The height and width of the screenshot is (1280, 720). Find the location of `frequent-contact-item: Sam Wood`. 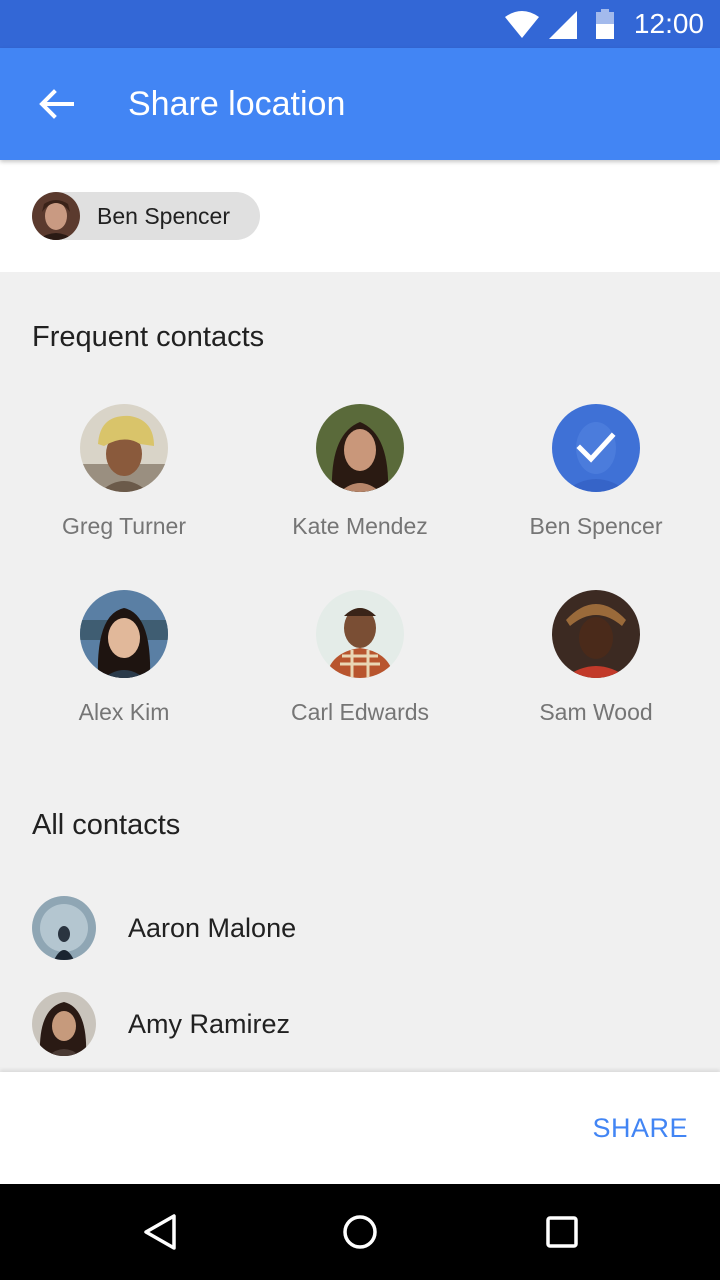

frequent-contact-item: Sam Wood is located at coordinates (596, 665).